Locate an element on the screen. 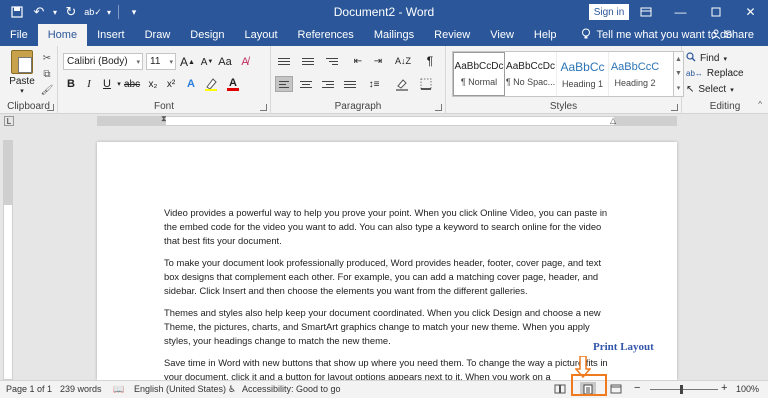  format-painter-icon: 🖌 is located at coordinates (47, 90).